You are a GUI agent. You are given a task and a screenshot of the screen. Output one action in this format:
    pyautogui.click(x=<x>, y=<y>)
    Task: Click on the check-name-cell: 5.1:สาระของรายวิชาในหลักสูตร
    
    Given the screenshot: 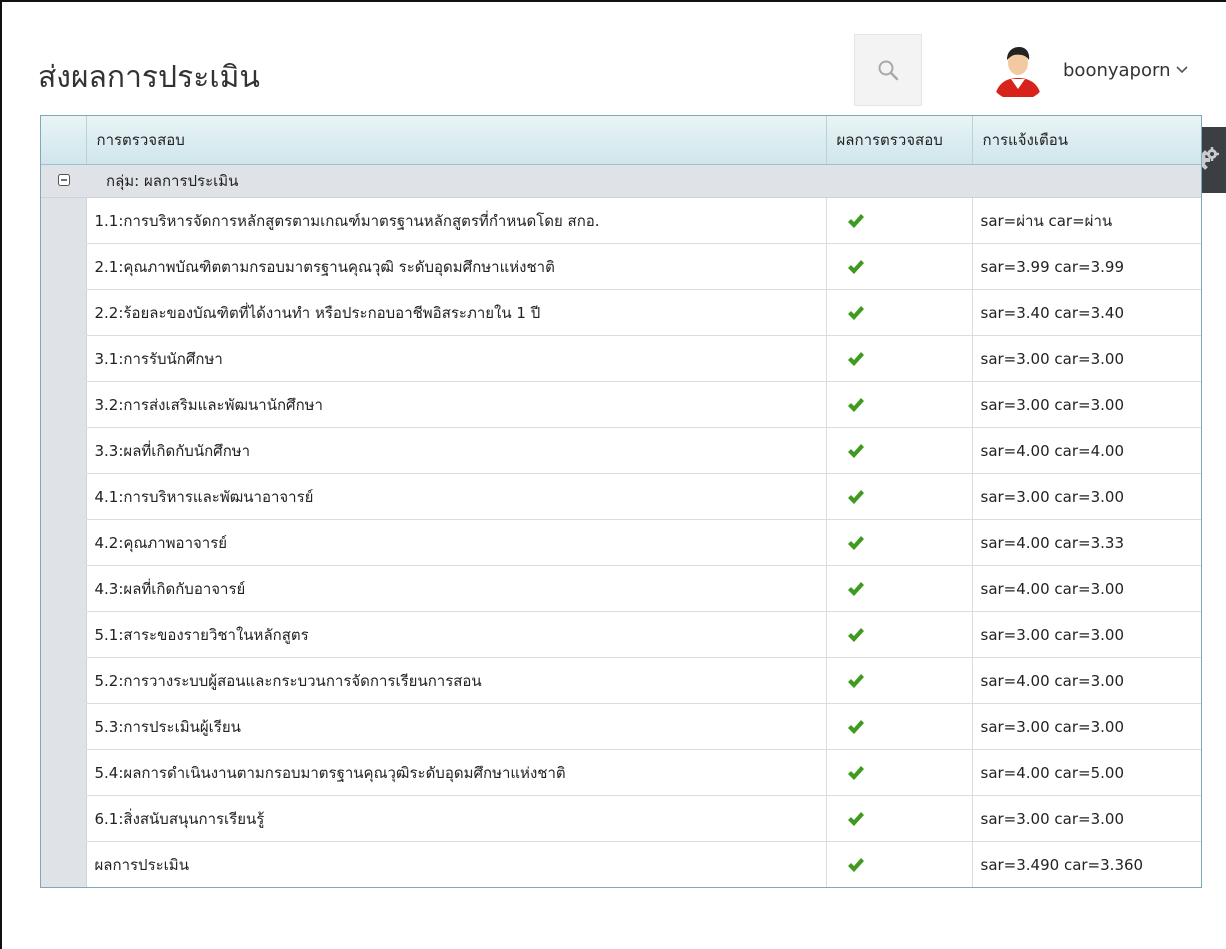 What is the action you would take?
    pyautogui.click(x=456, y=634)
    